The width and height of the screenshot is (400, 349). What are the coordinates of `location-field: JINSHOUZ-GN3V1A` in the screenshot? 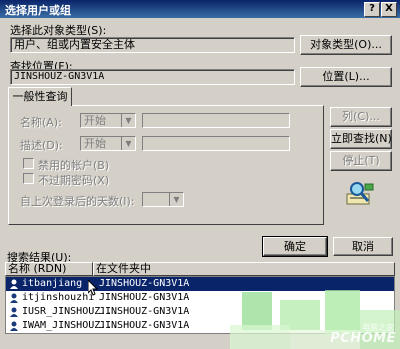 It's located at (152, 77).